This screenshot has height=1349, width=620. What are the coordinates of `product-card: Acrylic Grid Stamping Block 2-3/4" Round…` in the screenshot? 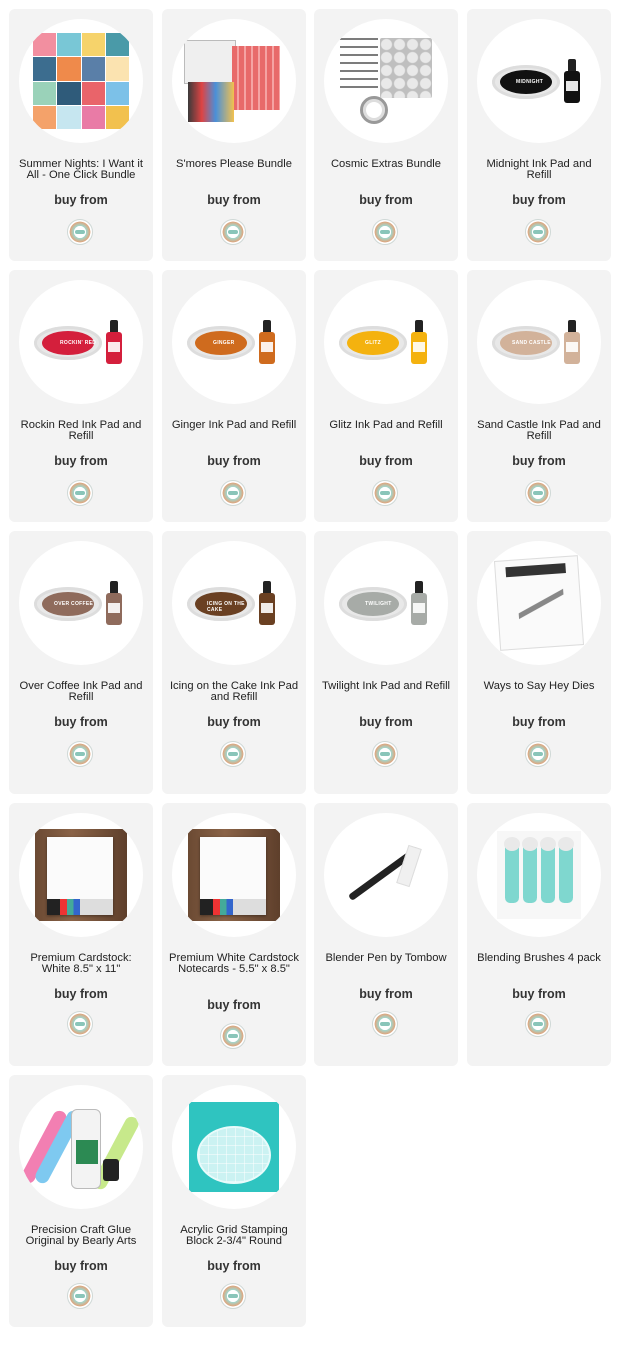 It's located at (234, 1201).